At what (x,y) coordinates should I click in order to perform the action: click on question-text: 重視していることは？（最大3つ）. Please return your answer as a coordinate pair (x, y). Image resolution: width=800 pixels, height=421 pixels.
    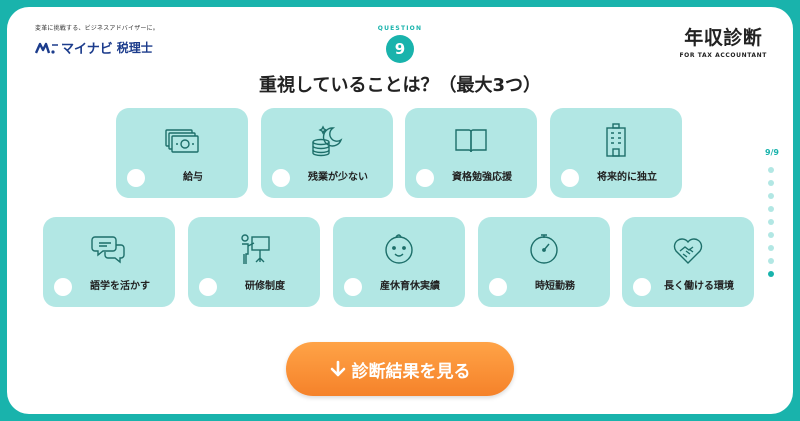
    Looking at the image, I should click on (400, 85).